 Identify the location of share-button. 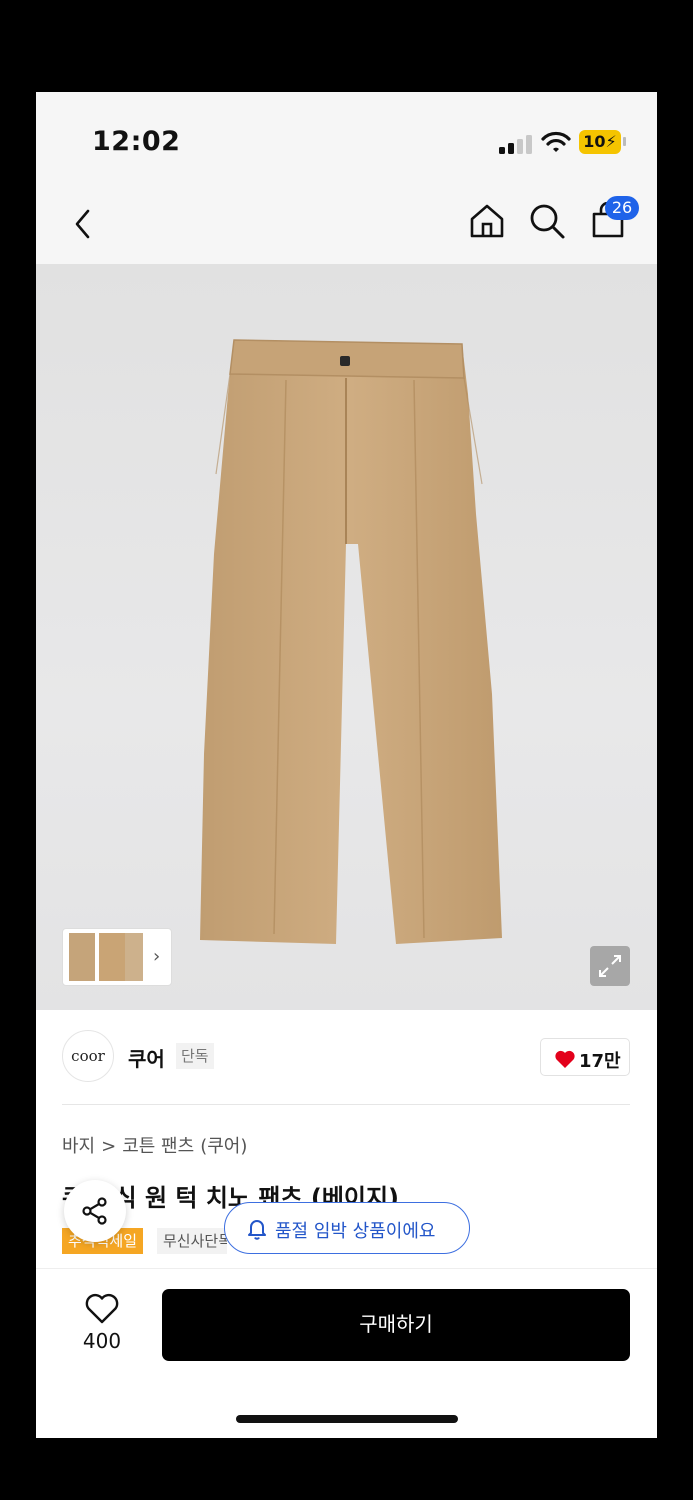
(95, 1211).